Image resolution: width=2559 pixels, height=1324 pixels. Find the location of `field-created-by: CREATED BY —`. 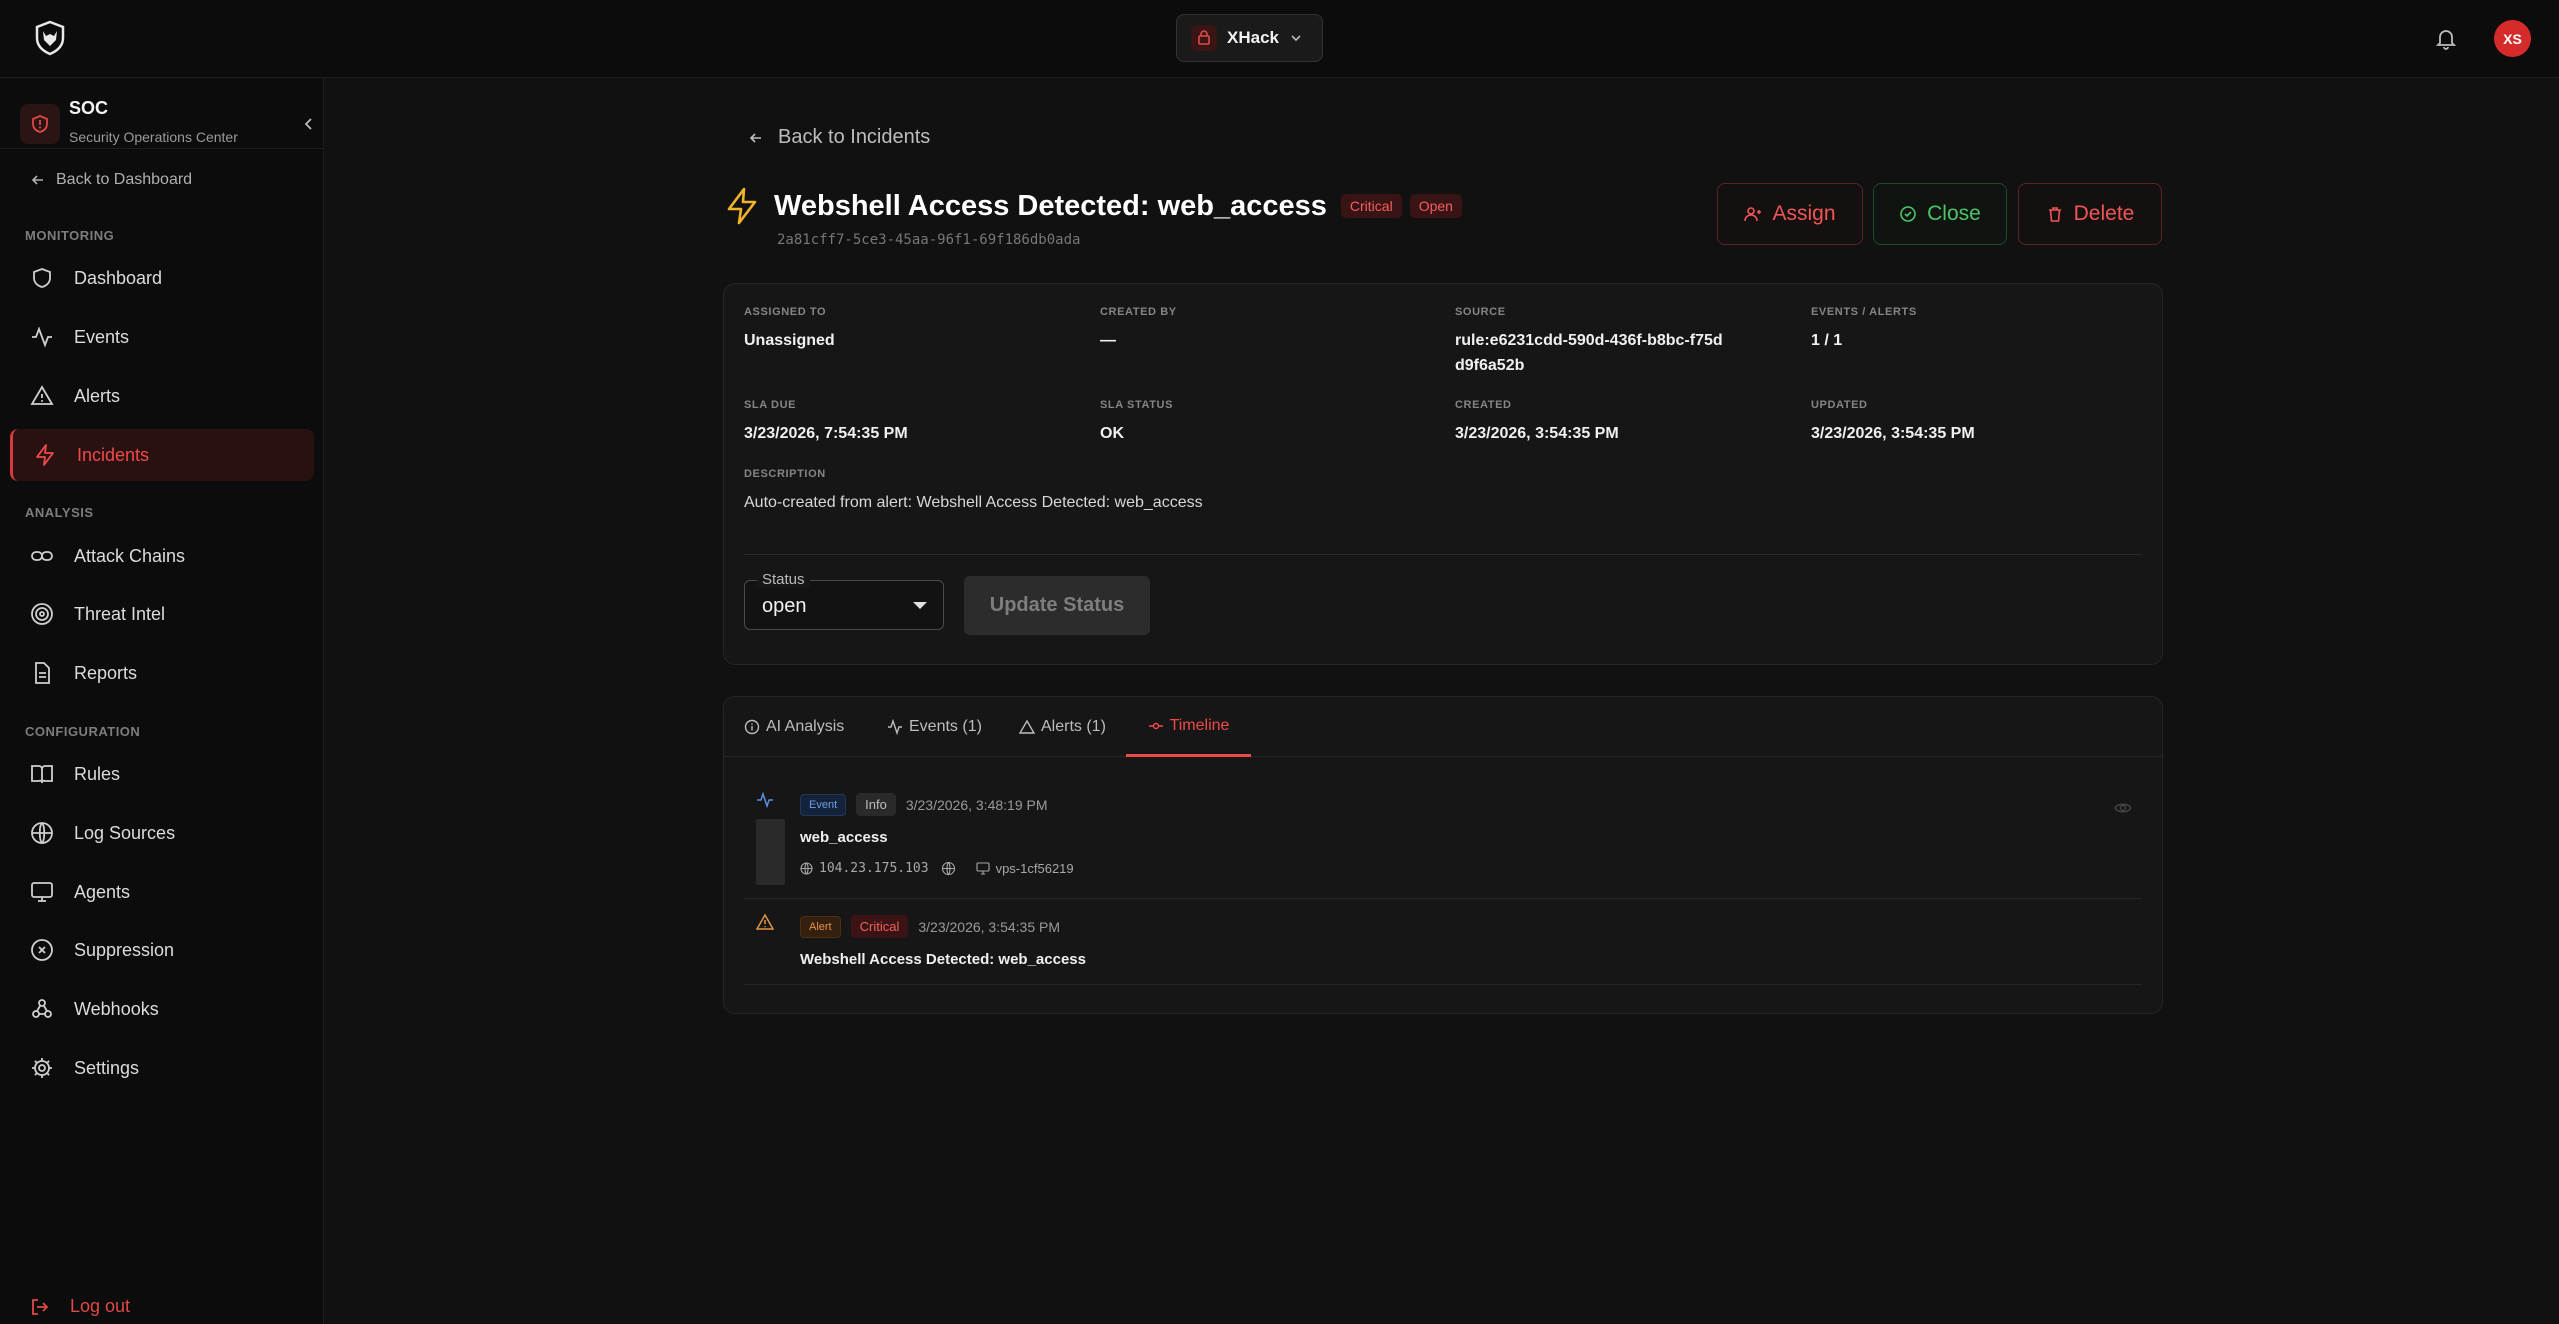

field-created-by: CREATED BY — is located at coordinates (1138, 329).